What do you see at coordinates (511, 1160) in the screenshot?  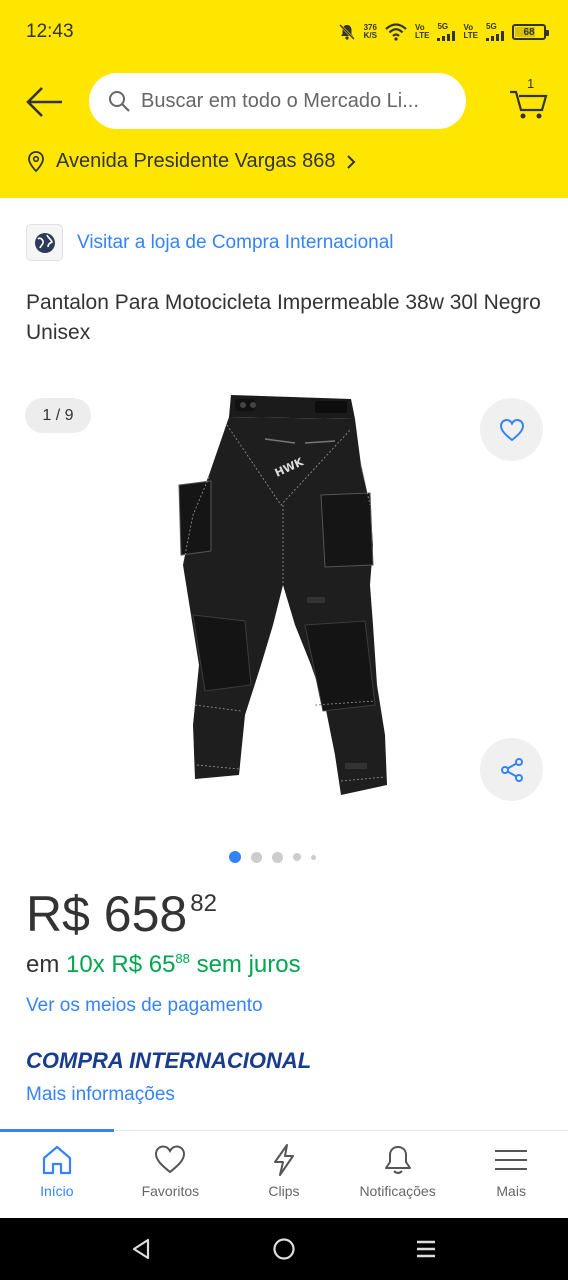 I see `menu-icon` at bounding box center [511, 1160].